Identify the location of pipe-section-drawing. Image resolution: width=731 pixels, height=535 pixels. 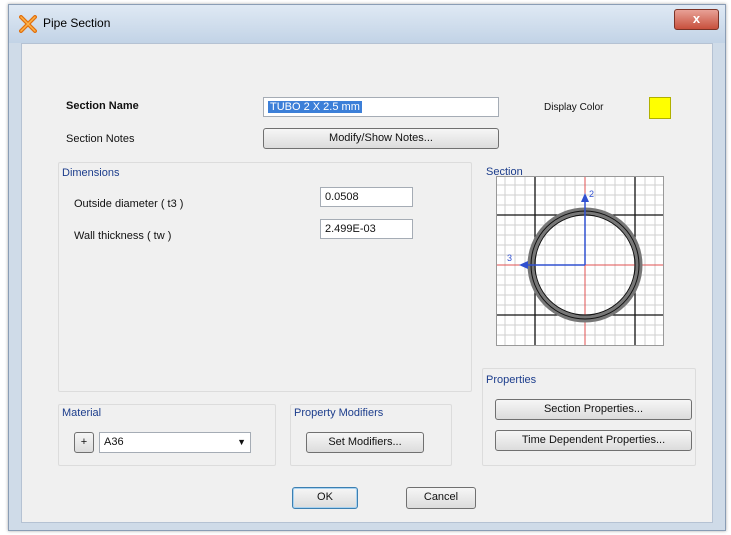
(580, 261).